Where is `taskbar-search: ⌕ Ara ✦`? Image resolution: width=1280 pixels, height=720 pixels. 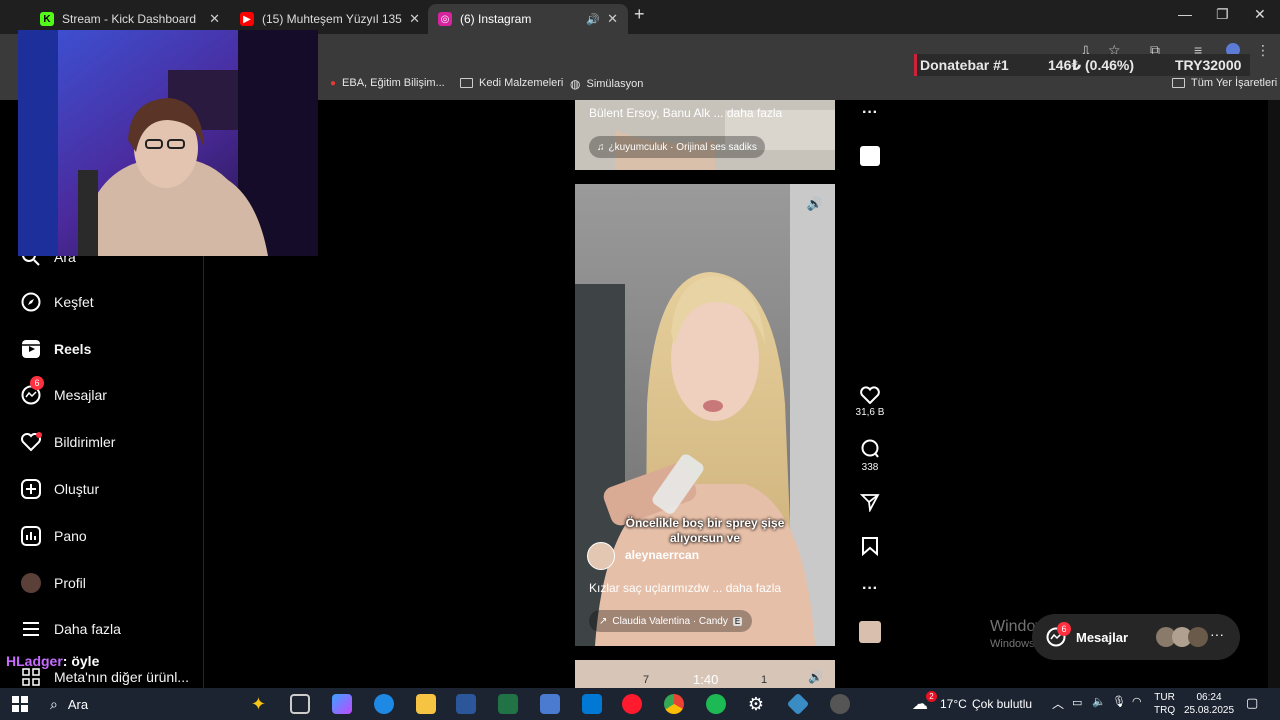
taskbar-search: ⌕ Ara ✦ is located at coordinates (158, 704).